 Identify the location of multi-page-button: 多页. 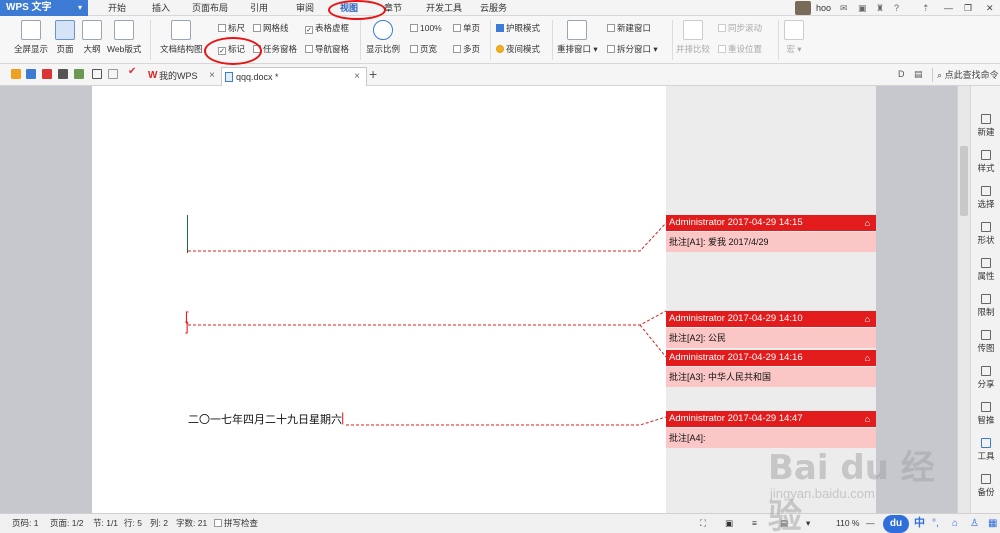
(466, 49).